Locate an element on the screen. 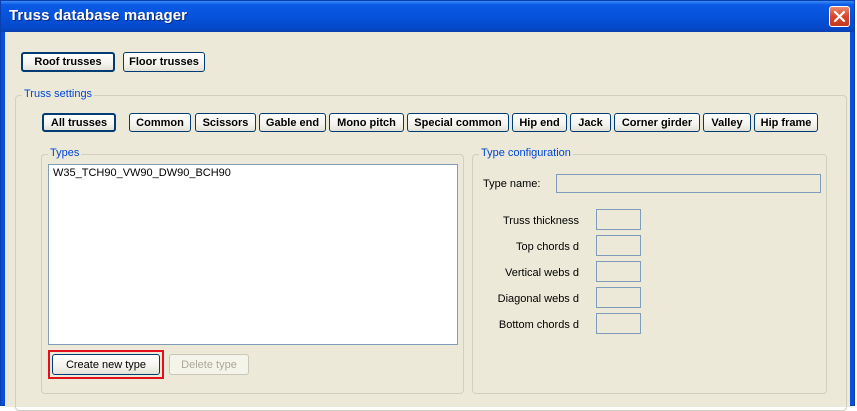 Image resolution: width=857 pixels, height=411 pixels. diagonal-webs-label: Diagonal webs d is located at coordinates (538, 299).